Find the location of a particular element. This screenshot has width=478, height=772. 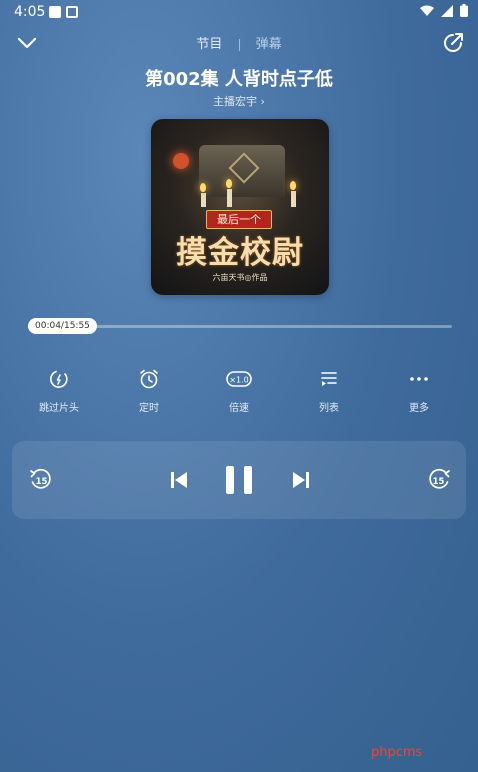

progress-thumb: 00:04/15:55 is located at coordinates (62, 326).